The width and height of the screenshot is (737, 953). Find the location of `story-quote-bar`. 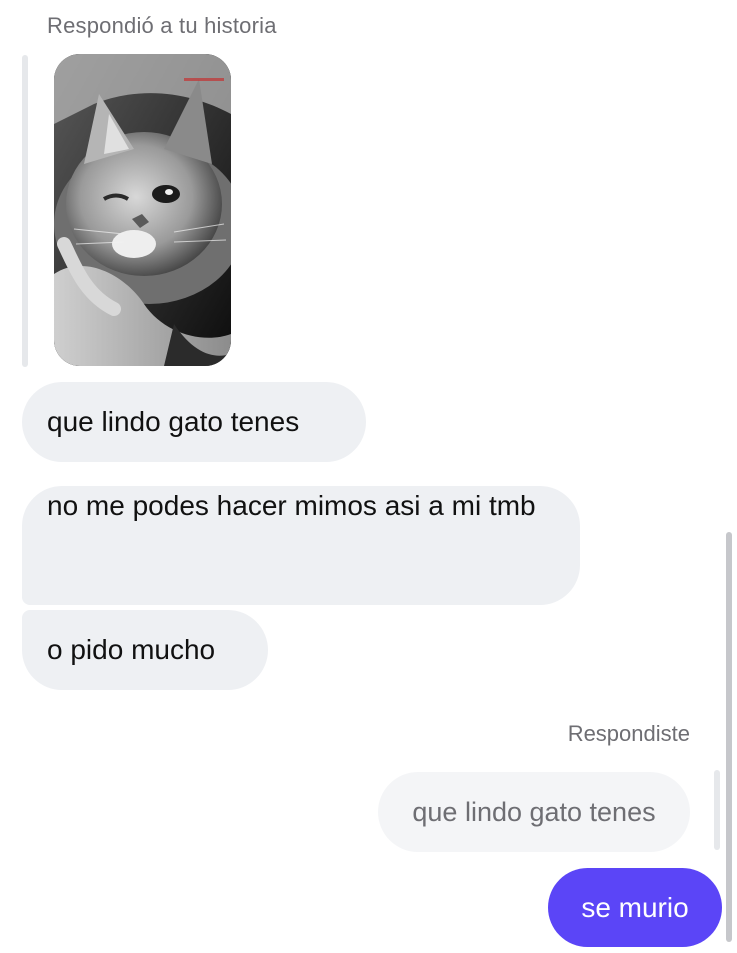

story-quote-bar is located at coordinates (25, 211).